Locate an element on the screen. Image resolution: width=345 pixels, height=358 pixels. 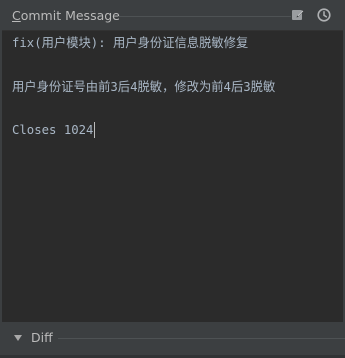
diff-section-toggle: Diff is located at coordinates (172, 339).